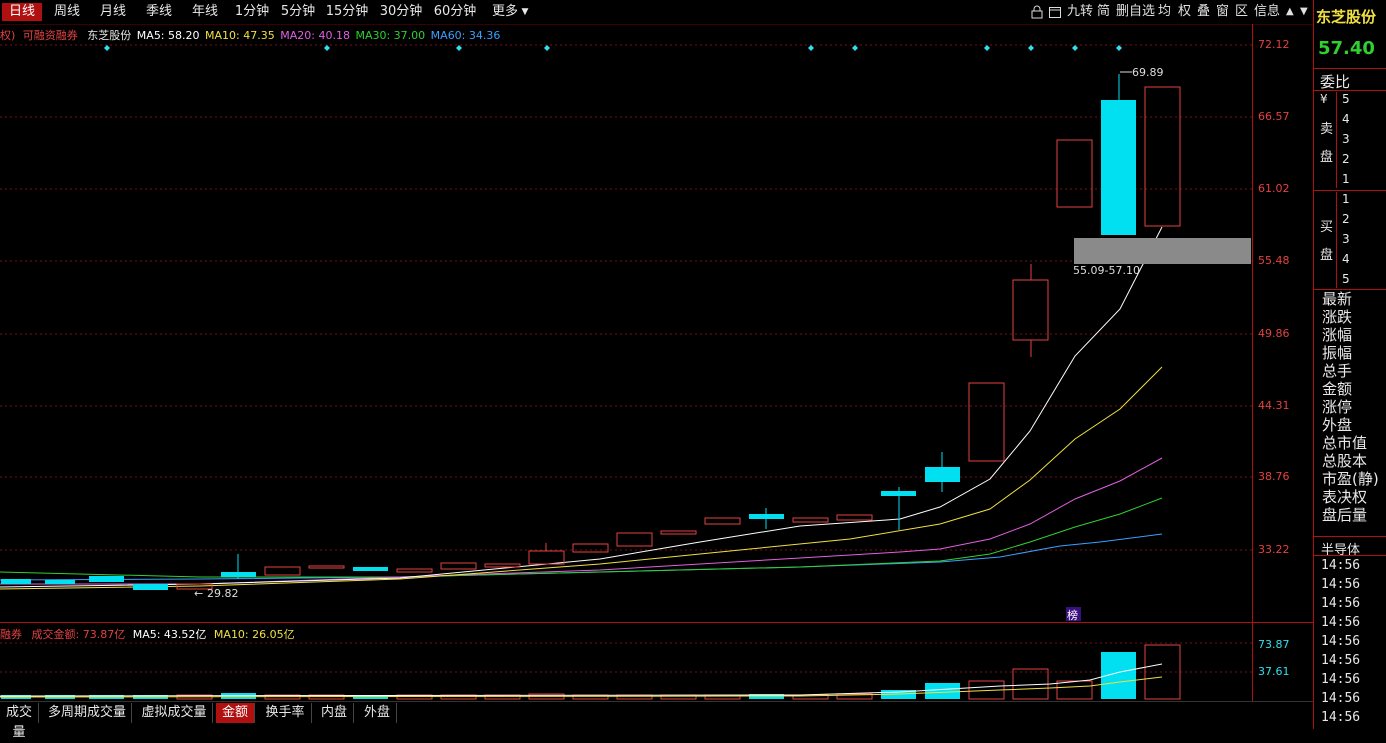 This screenshot has width=1386, height=743. Describe the element at coordinates (1241, 12) in the screenshot. I see `tool-range: 区` at that location.